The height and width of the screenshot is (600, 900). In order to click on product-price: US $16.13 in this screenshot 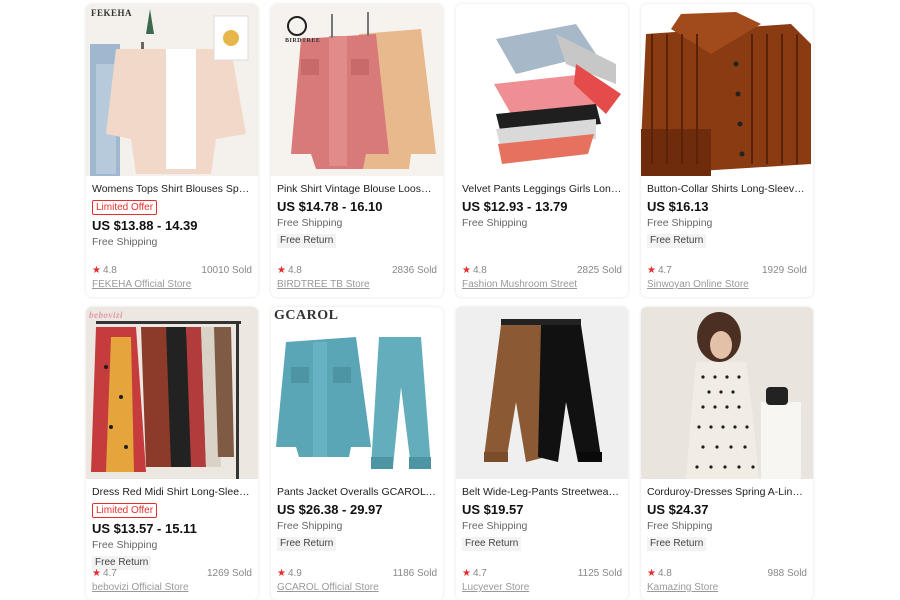, I will do `click(678, 206)`.